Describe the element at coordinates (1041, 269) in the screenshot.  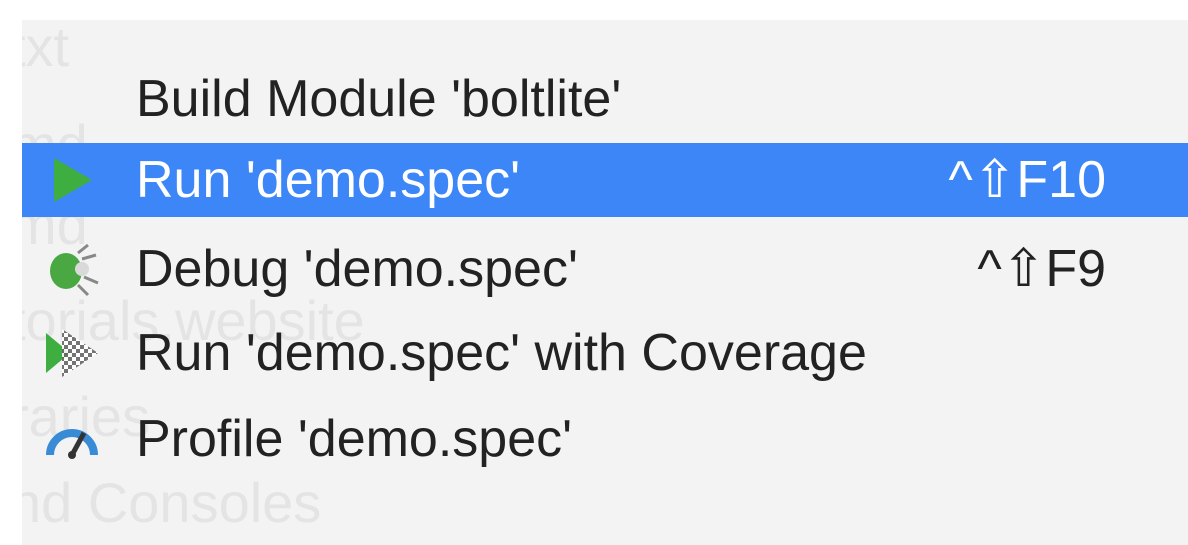
I see `menu-item-shortcut: ^⇧F9` at that location.